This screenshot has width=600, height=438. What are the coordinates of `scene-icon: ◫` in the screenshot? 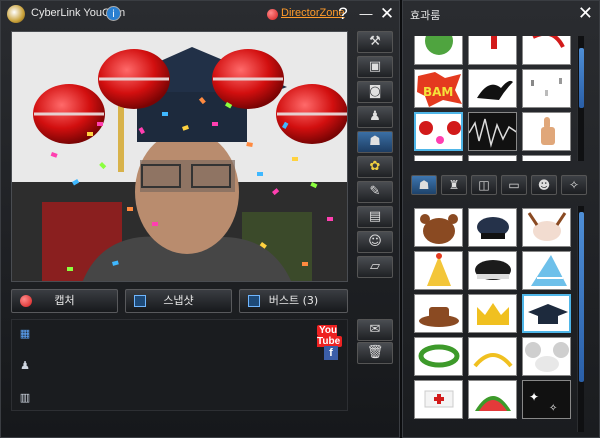 It's located at (484, 185).